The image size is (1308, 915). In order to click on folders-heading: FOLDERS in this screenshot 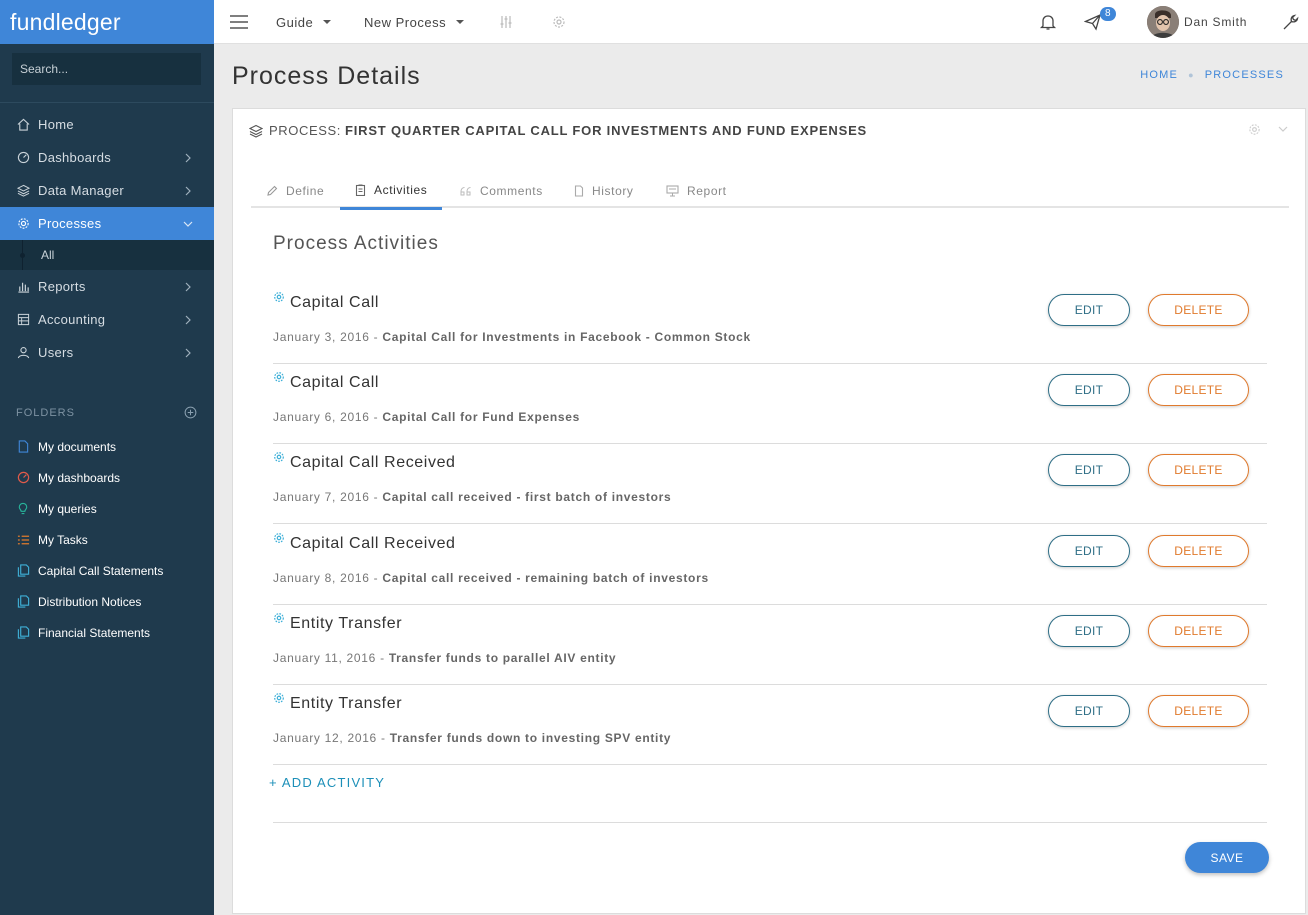, I will do `click(107, 413)`.